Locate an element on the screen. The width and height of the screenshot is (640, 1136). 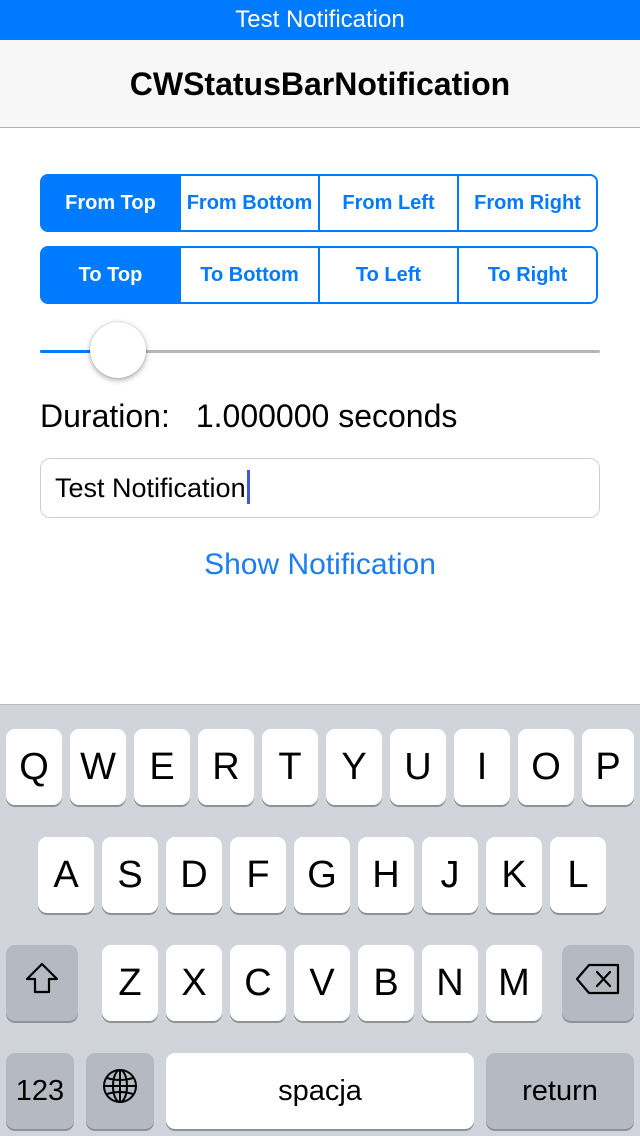
key-x: X is located at coordinates (194, 983).